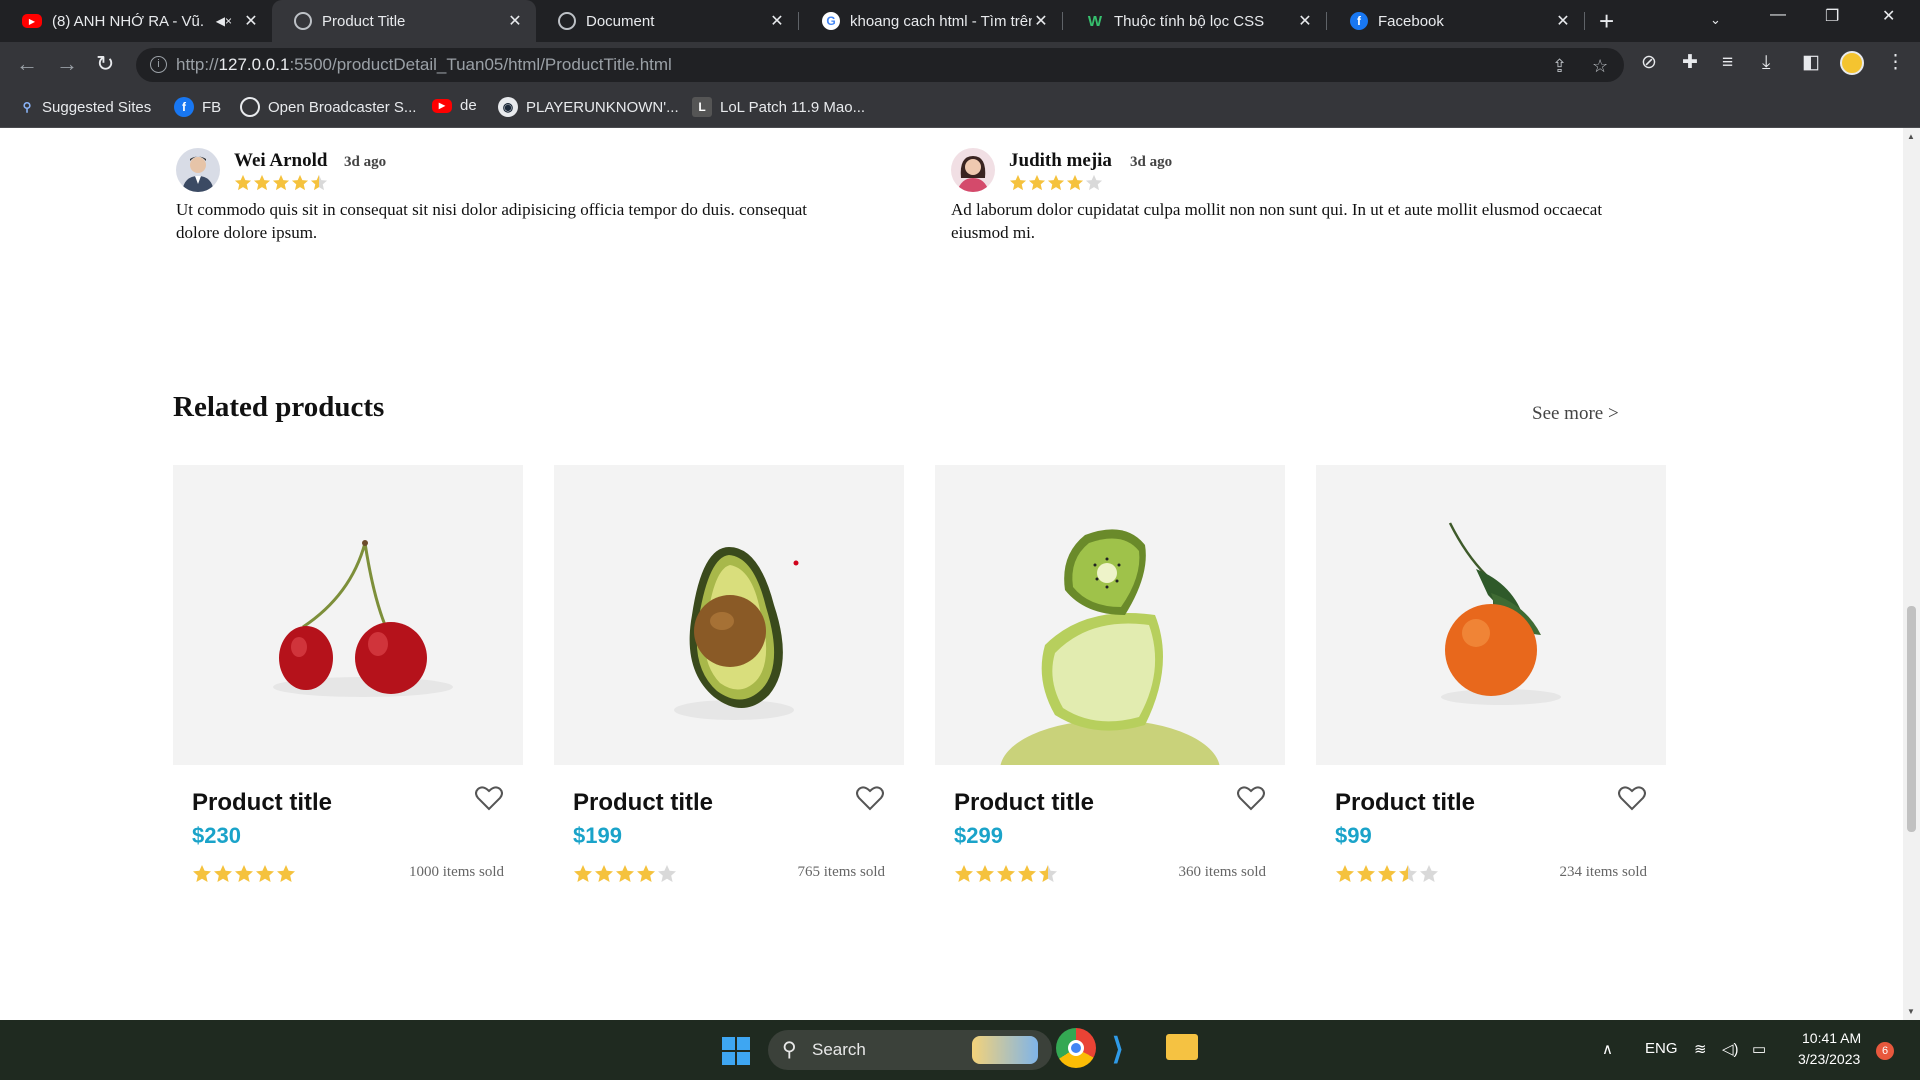  I want to click on tab-css-filter: W Thuộc tính bộ lọc CSS ✕, so click(1195, 21).